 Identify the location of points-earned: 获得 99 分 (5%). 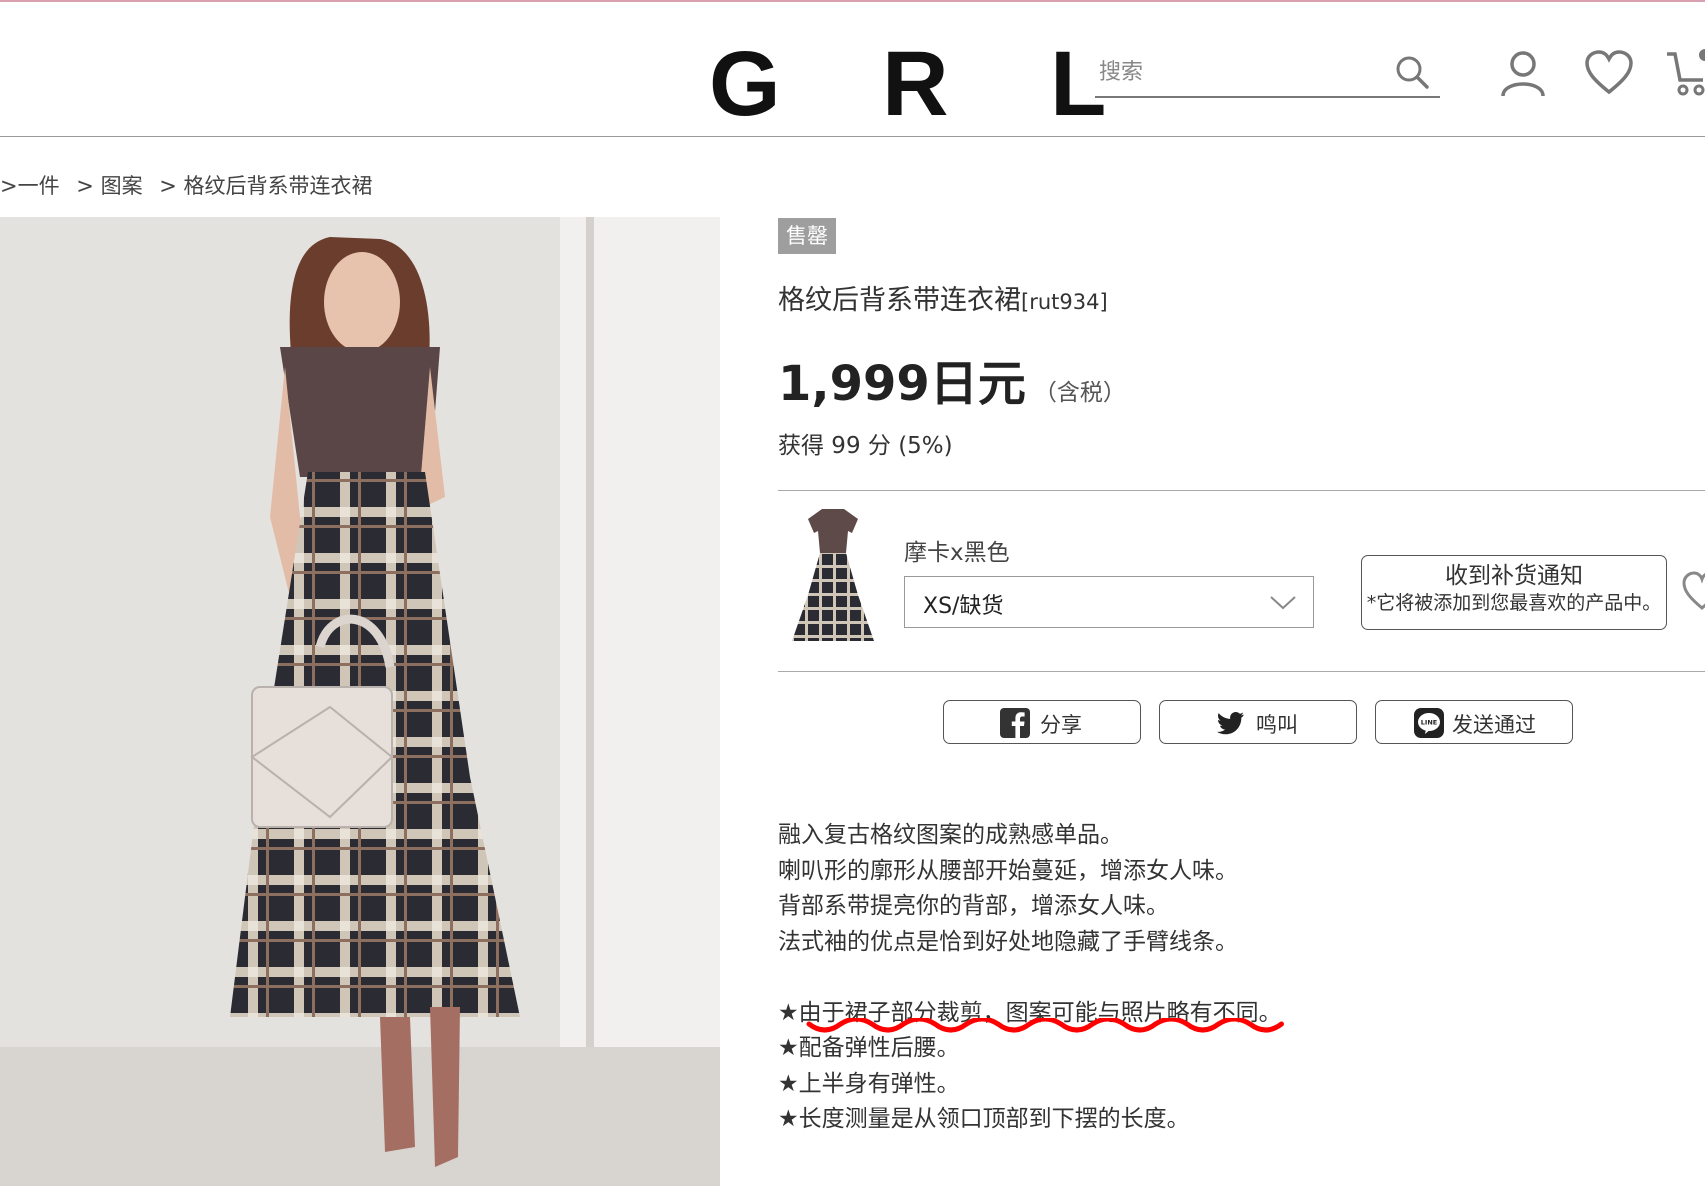
(865, 446).